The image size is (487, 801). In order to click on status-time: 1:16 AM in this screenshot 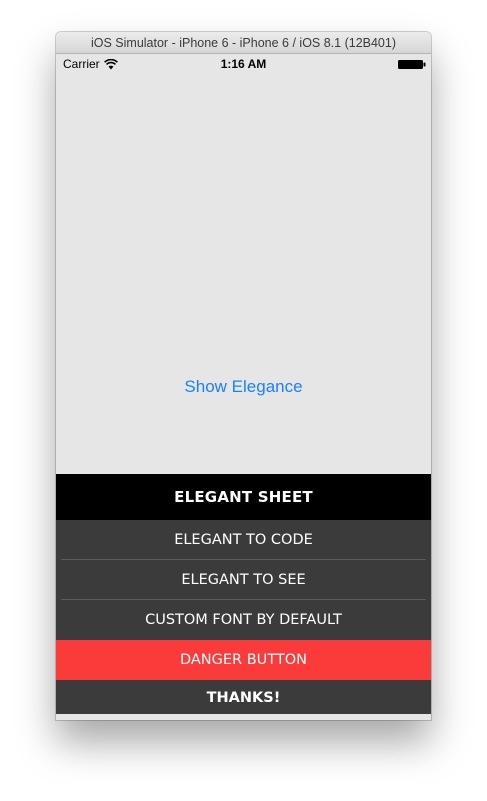, I will do `click(243, 64)`.